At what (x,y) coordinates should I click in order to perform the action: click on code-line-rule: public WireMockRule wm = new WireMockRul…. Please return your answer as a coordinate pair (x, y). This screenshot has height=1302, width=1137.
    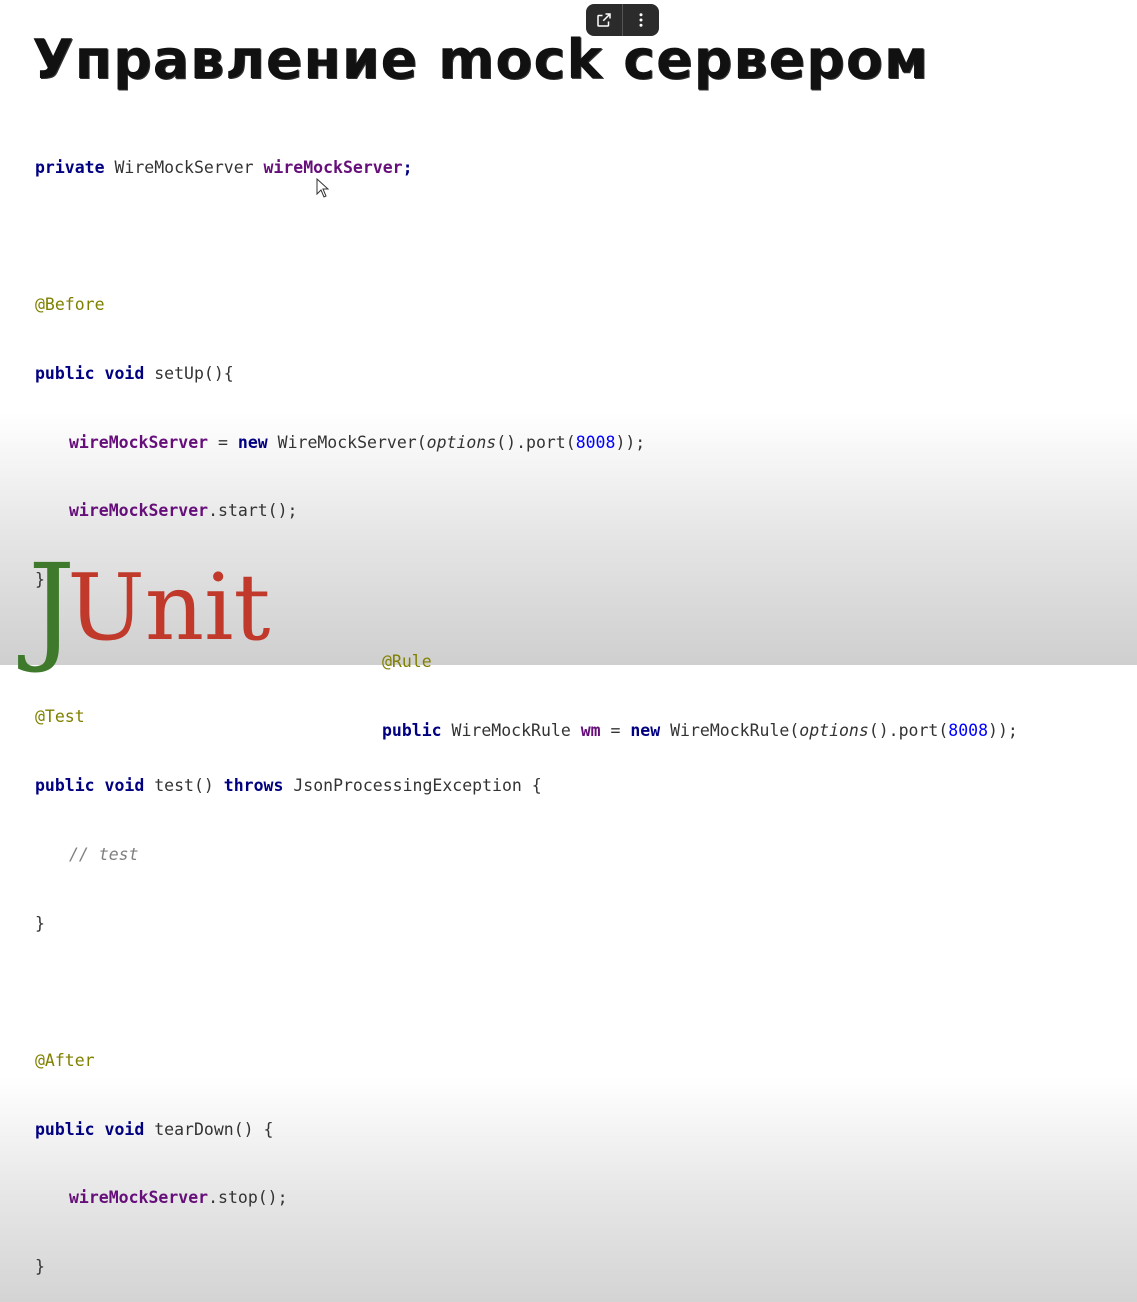
    Looking at the image, I should click on (700, 730).